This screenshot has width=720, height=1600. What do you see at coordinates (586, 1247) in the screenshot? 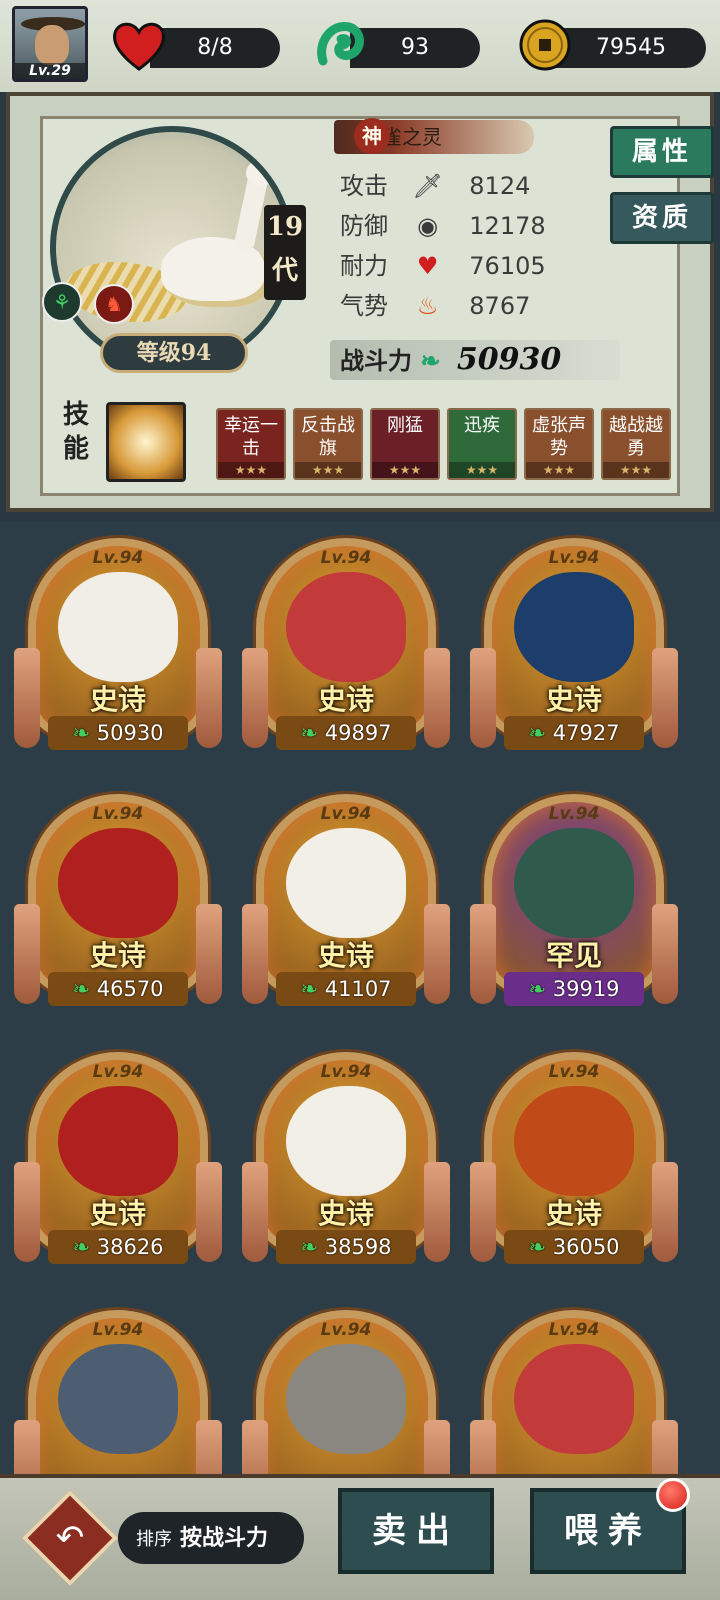
I see `card-power-value: 36050` at bounding box center [586, 1247].